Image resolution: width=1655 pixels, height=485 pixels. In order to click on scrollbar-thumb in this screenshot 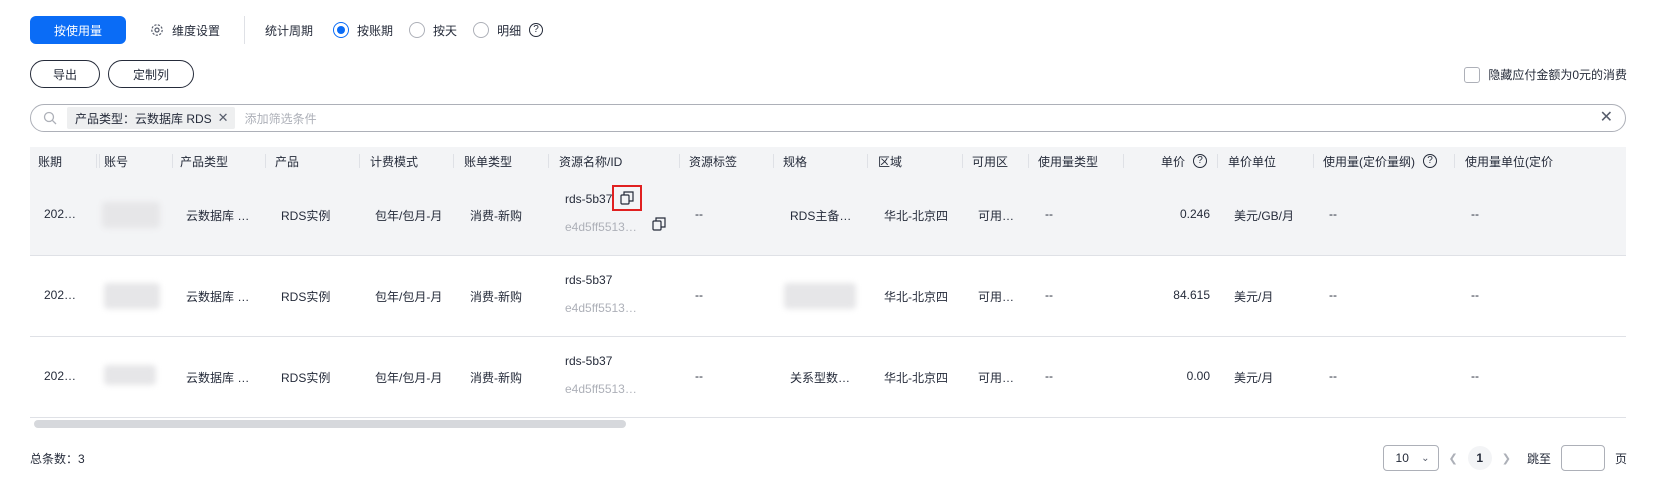, I will do `click(330, 424)`.